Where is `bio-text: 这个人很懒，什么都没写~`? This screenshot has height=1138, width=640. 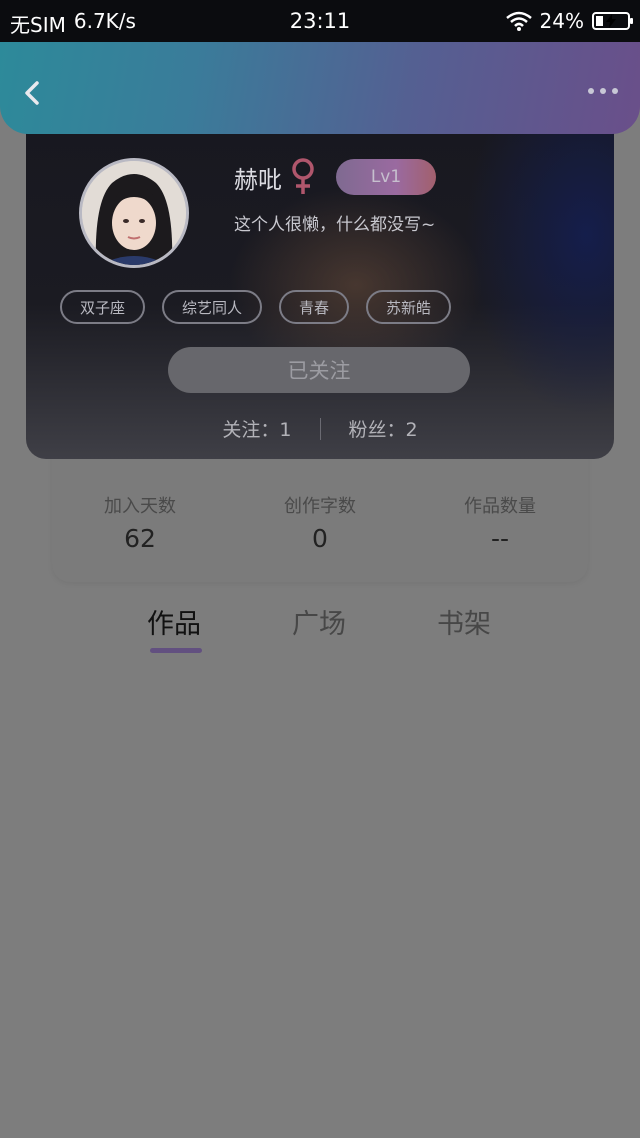 bio-text: 这个人很懒，什么都没写~ is located at coordinates (335, 225).